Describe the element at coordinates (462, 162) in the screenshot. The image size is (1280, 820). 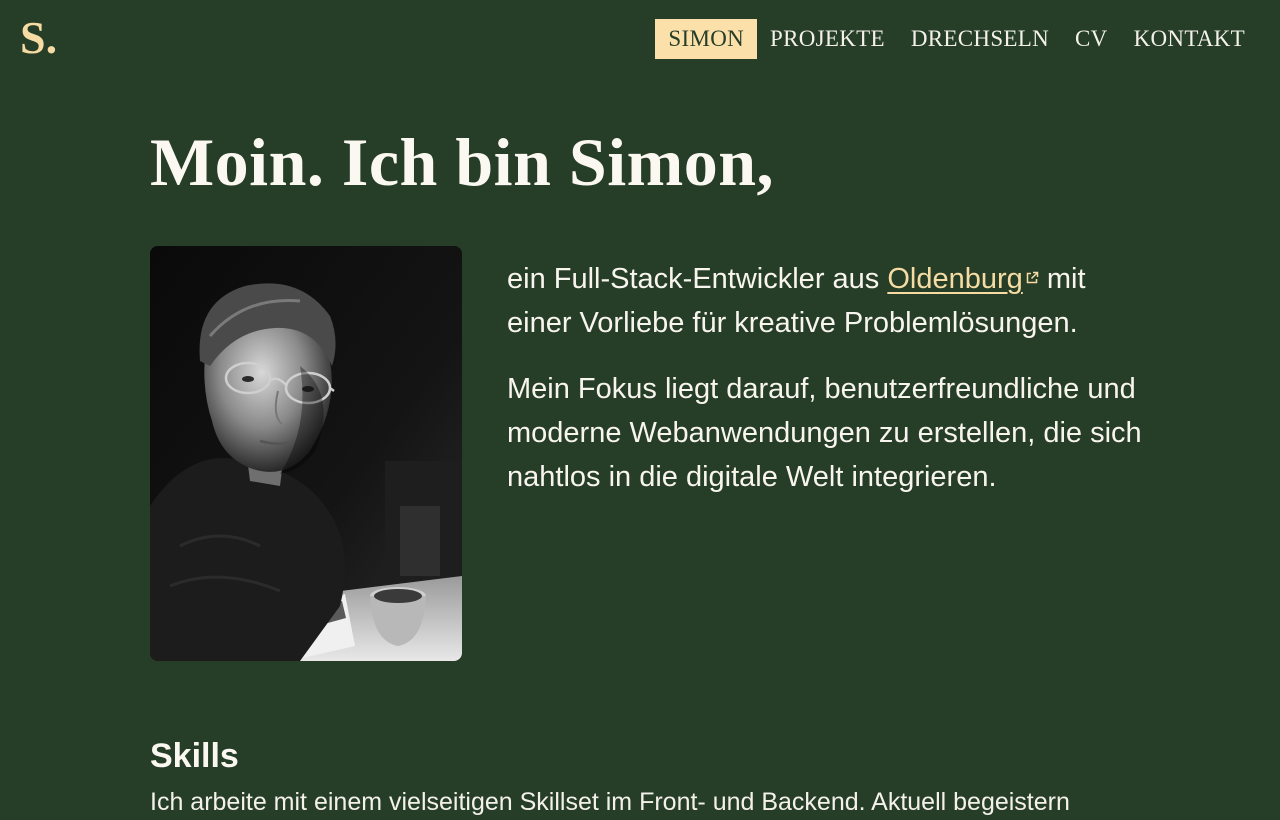
I see `page-headline: Moin. Ich bin Simon,` at that location.